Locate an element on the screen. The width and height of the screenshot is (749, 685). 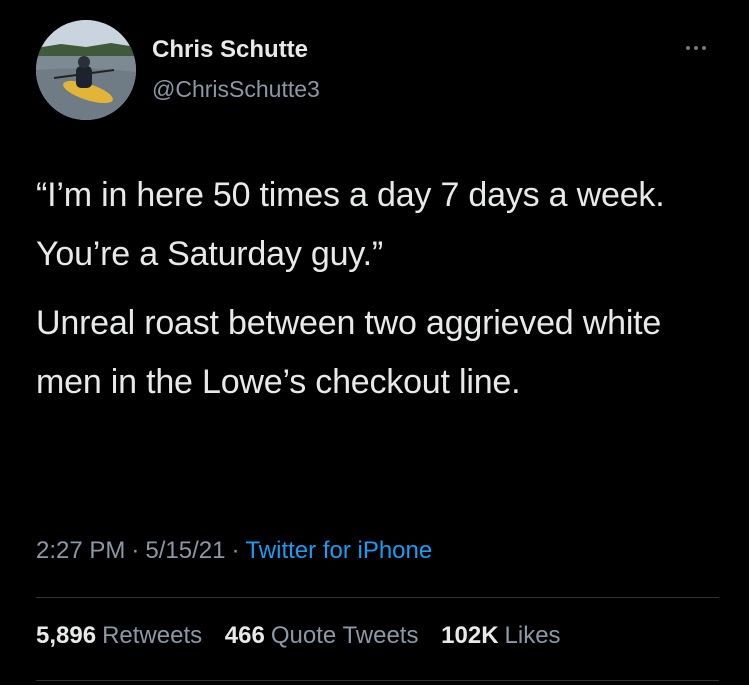
likes-count: 102K is located at coordinates (470, 635).